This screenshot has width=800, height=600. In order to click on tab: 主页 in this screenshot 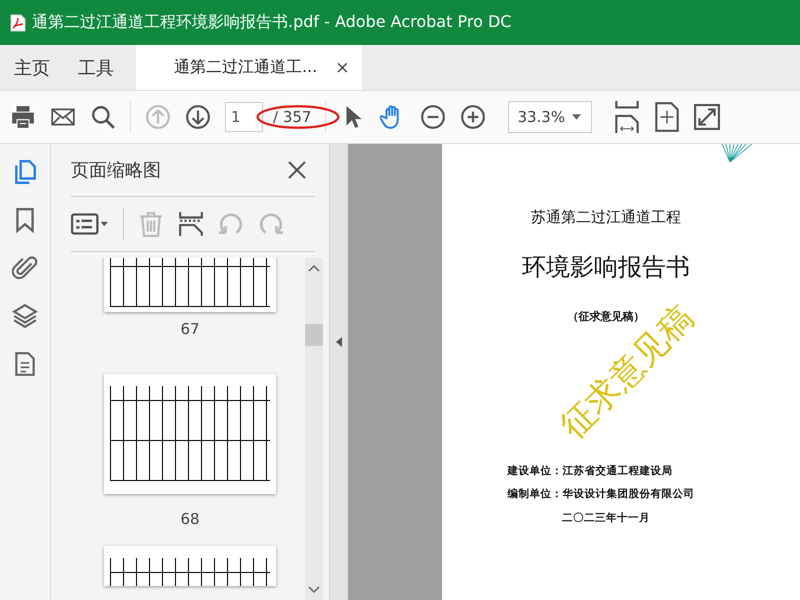, I will do `click(32, 67)`.